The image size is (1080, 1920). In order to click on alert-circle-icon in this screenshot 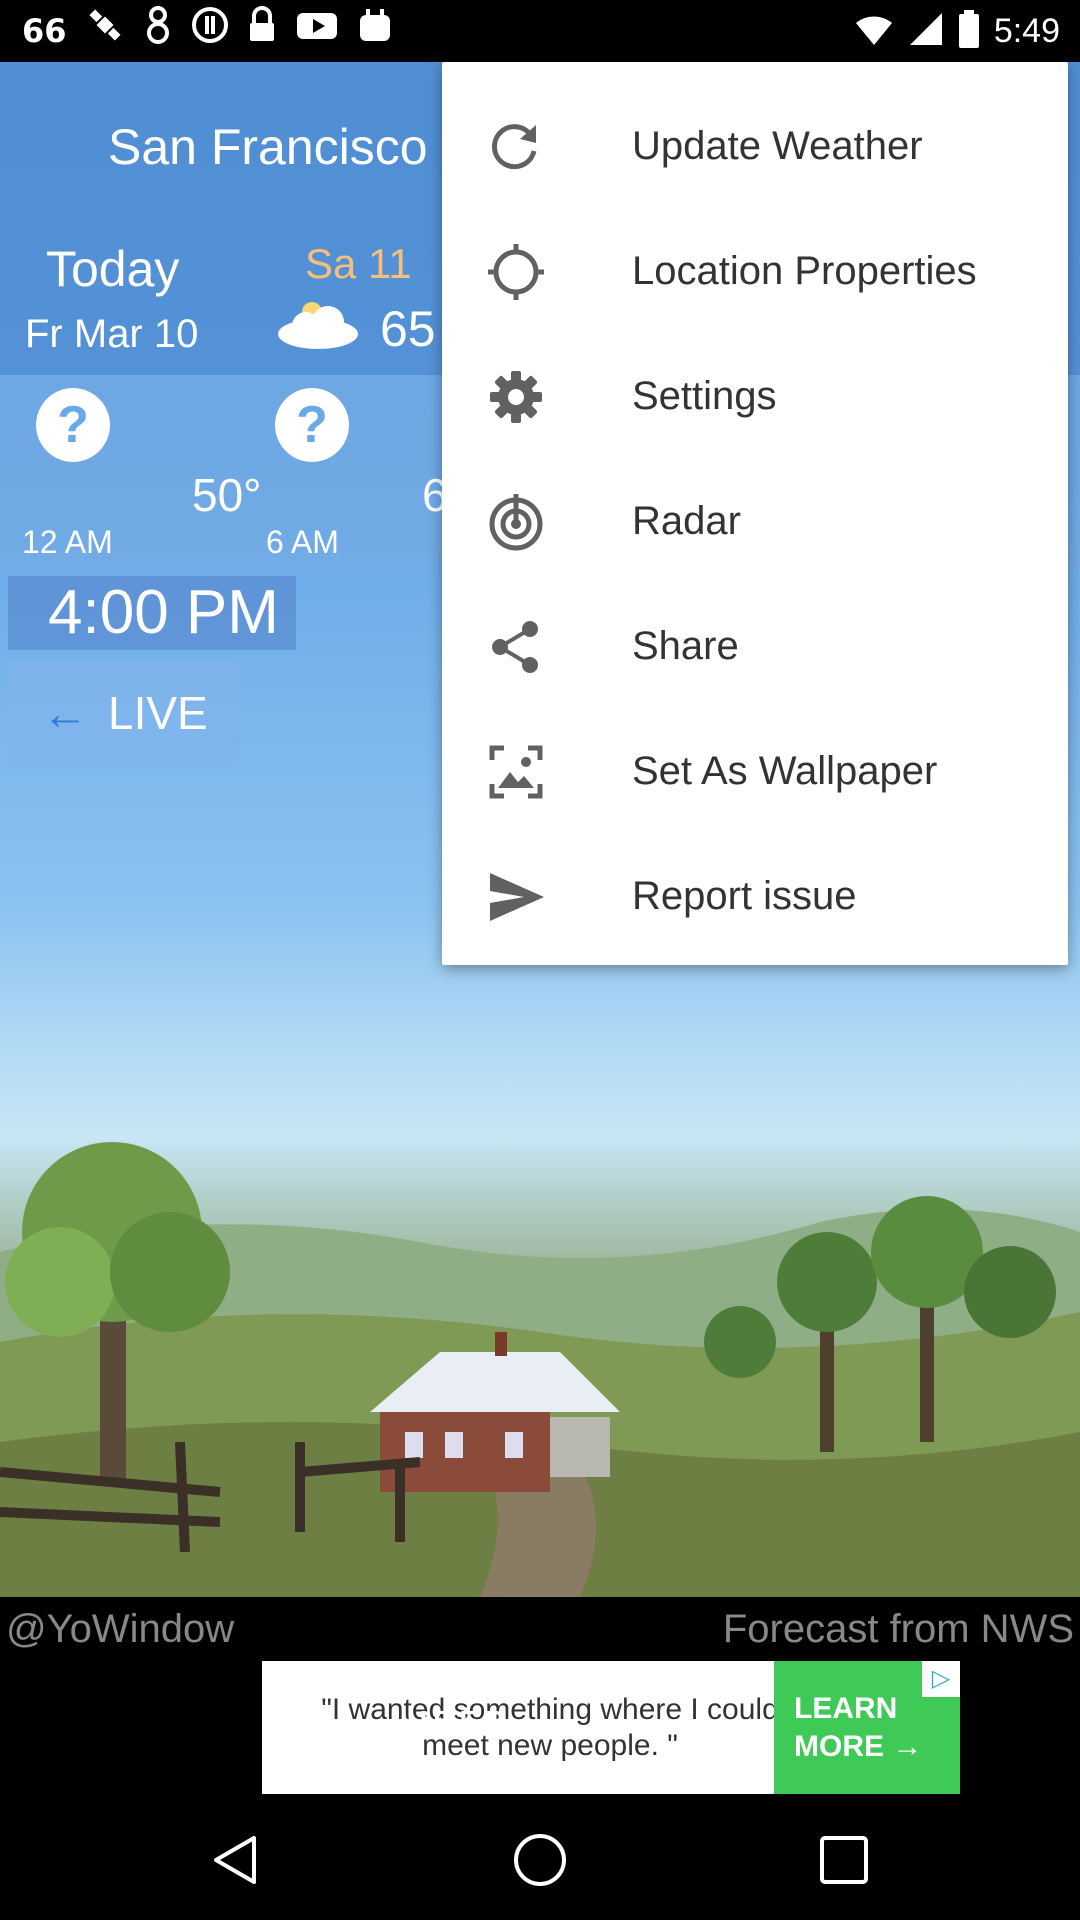, I will do `click(210, 31)`.